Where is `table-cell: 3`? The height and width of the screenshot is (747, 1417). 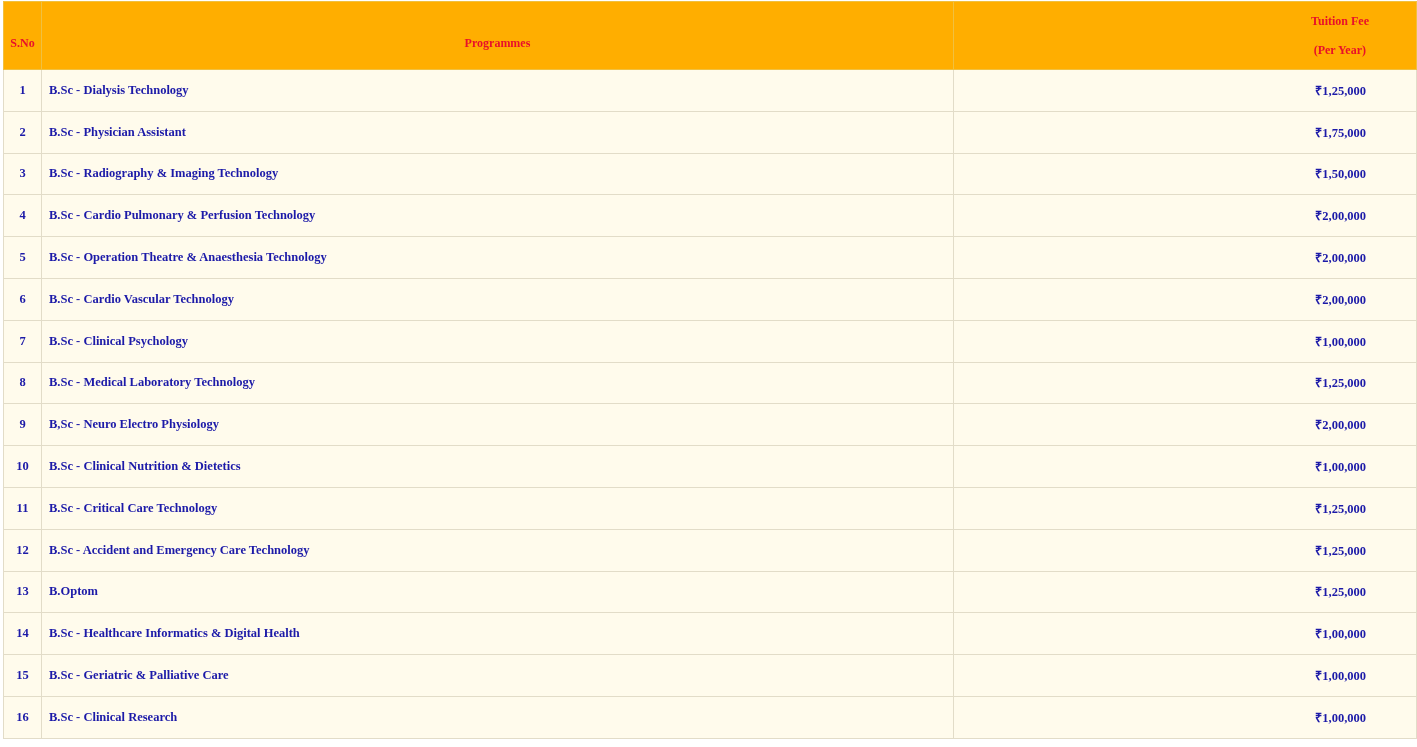 table-cell: 3 is located at coordinates (22, 173).